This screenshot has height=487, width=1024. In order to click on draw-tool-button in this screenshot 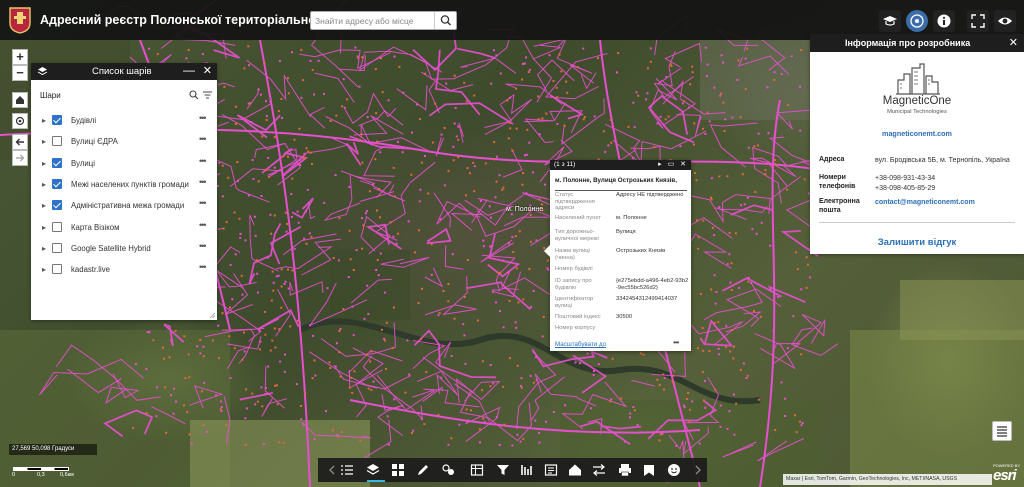, I will do `click(423, 470)`.